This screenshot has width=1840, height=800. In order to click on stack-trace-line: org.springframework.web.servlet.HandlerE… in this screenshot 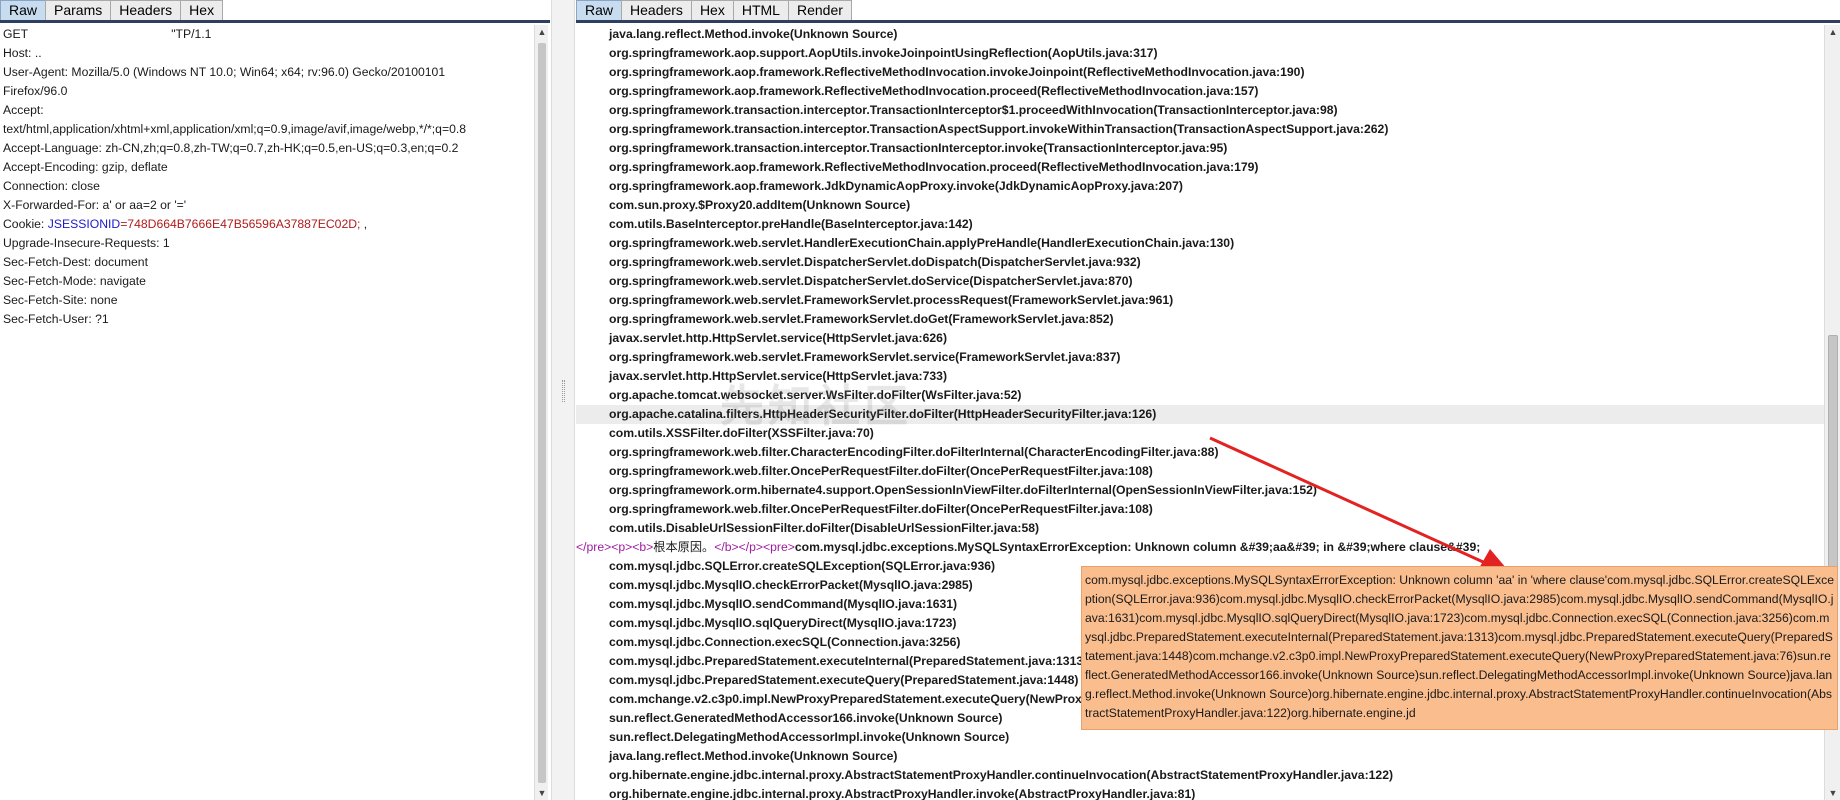, I will do `click(922, 243)`.